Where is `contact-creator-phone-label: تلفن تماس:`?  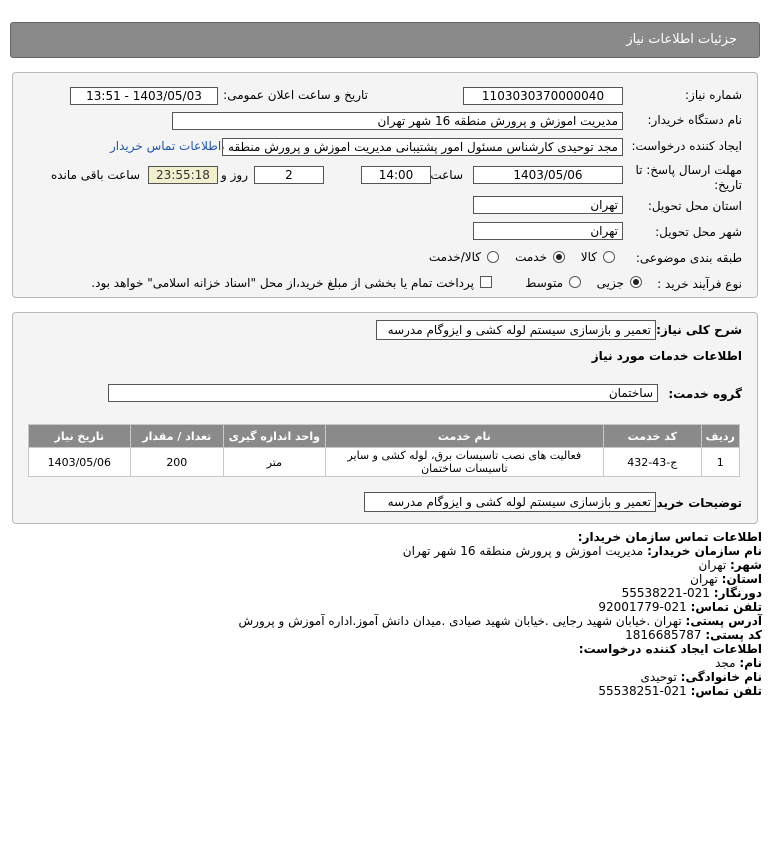
contact-creator-phone-label: تلفن تماس: is located at coordinates (726, 691).